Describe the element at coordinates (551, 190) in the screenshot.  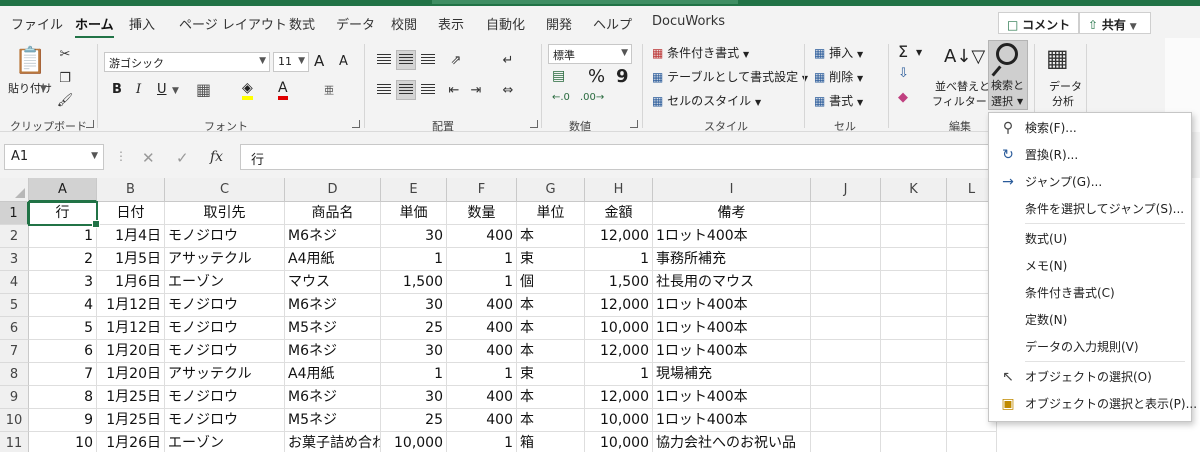
I see `column-header-g: G` at that location.